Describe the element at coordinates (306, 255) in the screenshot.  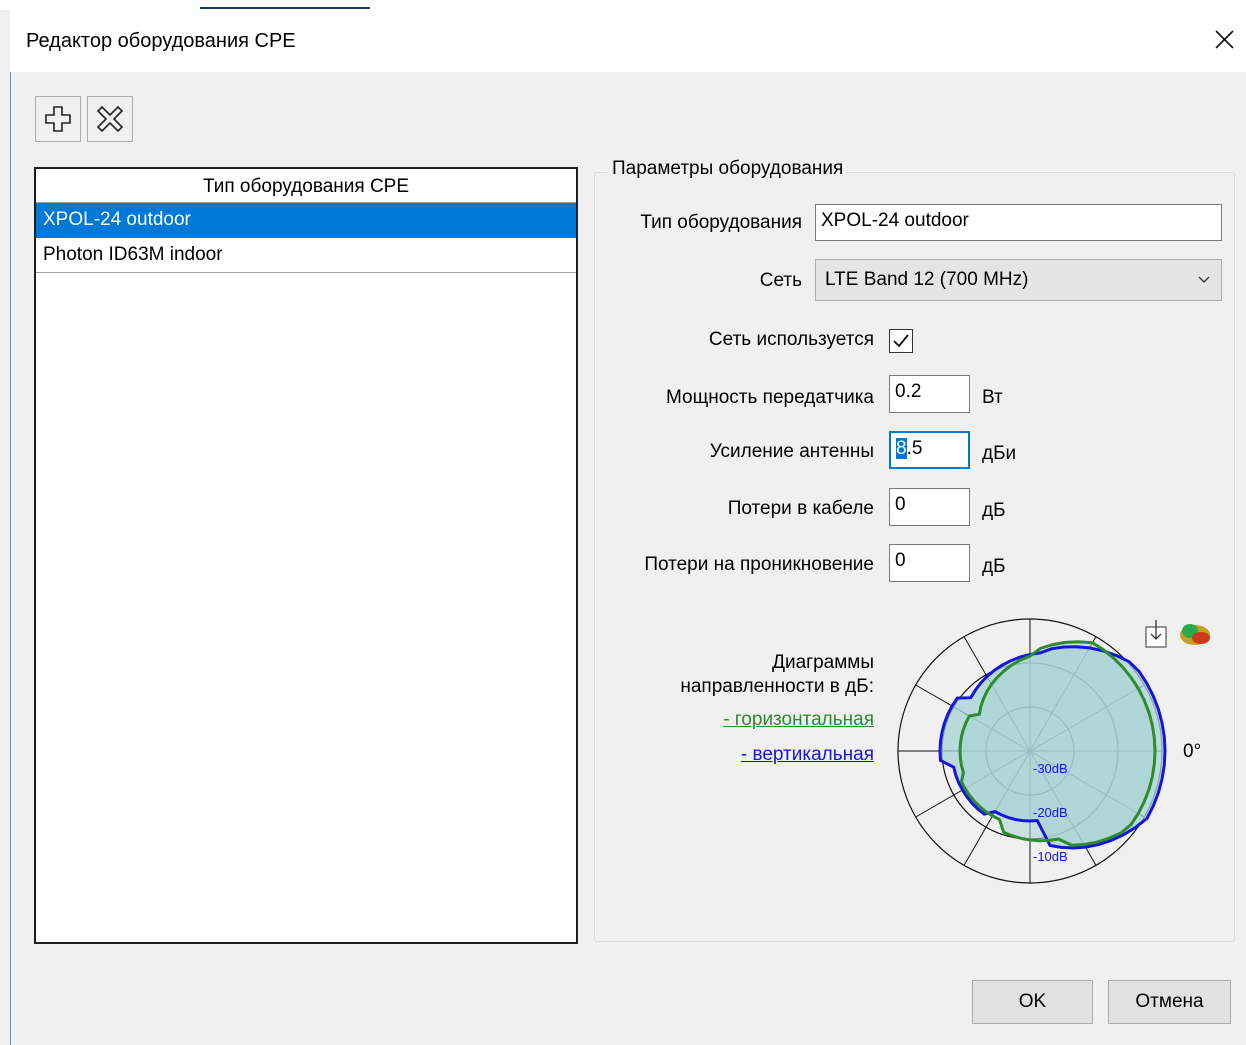
I see `list-item: Photon ID63M indoor` at that location.